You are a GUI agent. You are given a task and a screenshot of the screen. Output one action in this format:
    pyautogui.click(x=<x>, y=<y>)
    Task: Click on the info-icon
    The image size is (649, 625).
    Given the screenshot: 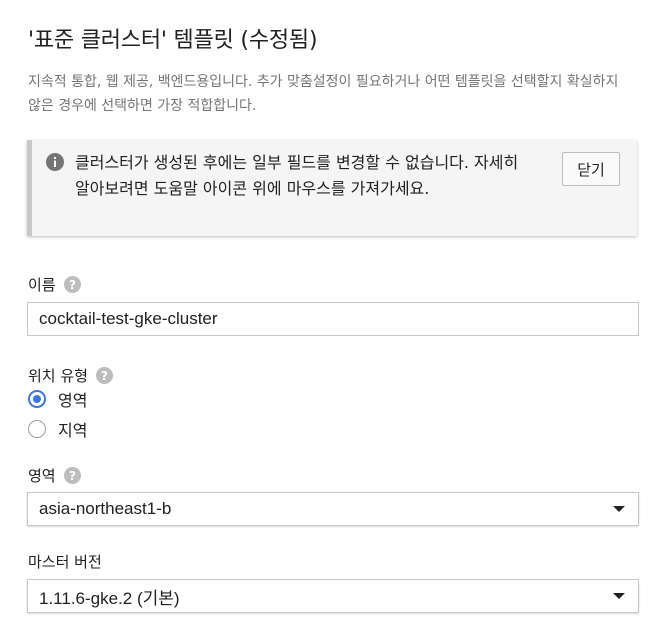 What is the action you would take?
    pyautogui.click(x=55, y=162)
    